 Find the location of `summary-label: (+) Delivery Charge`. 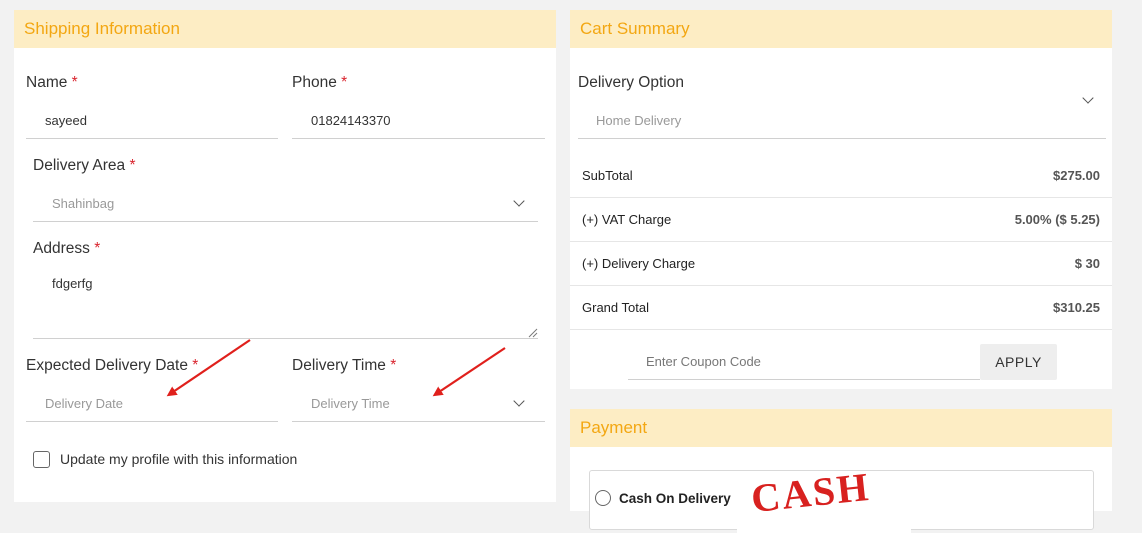

summary-label: (+) Delivery Charge is located at coordinates (639, 263).